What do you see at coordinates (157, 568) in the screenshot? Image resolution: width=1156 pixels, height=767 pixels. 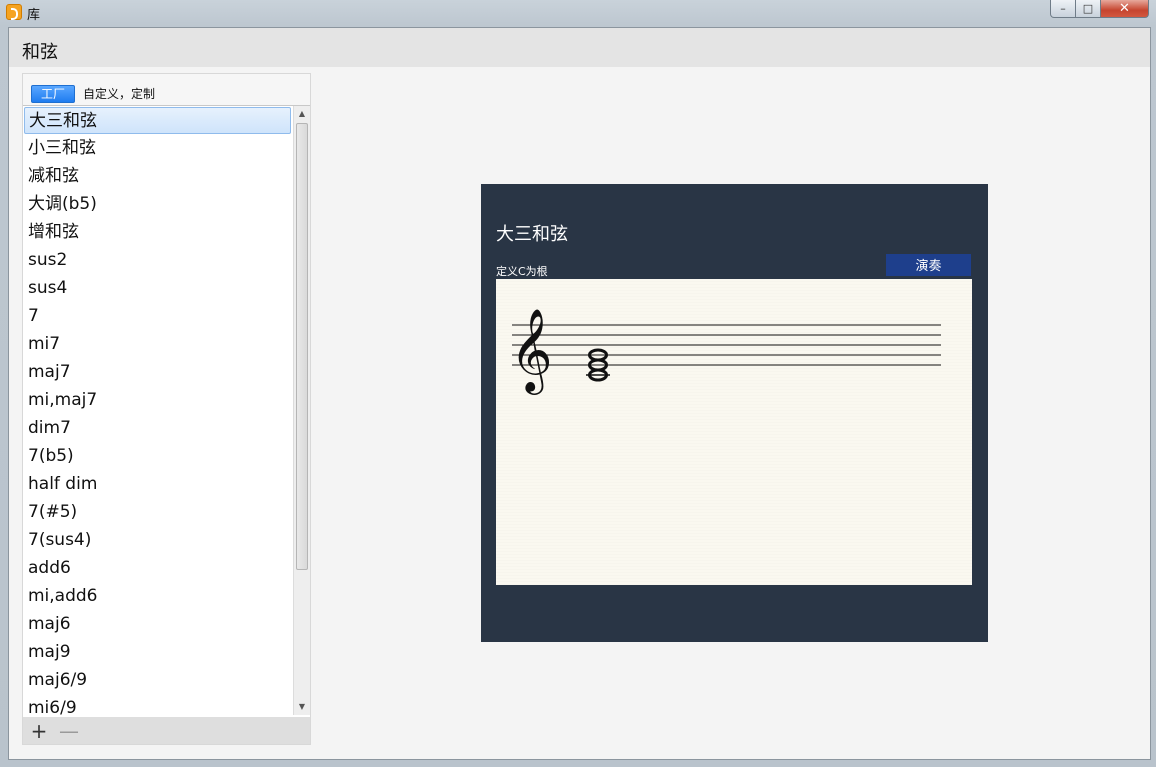 I see `chord-list-item: add6` at bounding box center [157, 568].